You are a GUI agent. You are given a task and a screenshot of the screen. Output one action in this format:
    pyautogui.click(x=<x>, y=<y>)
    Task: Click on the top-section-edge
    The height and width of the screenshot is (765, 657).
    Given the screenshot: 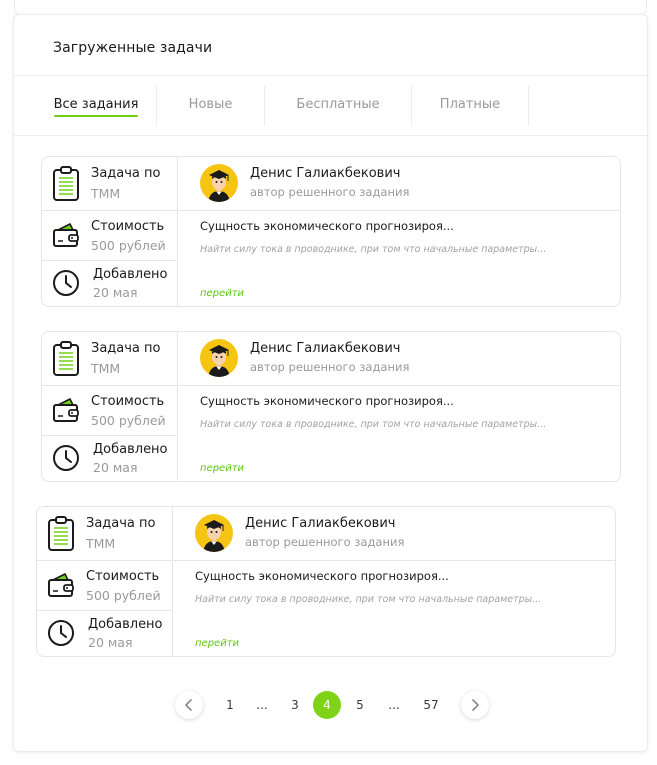 What is the action you would take?
    pyautogui.click(x=330, y=7)
    